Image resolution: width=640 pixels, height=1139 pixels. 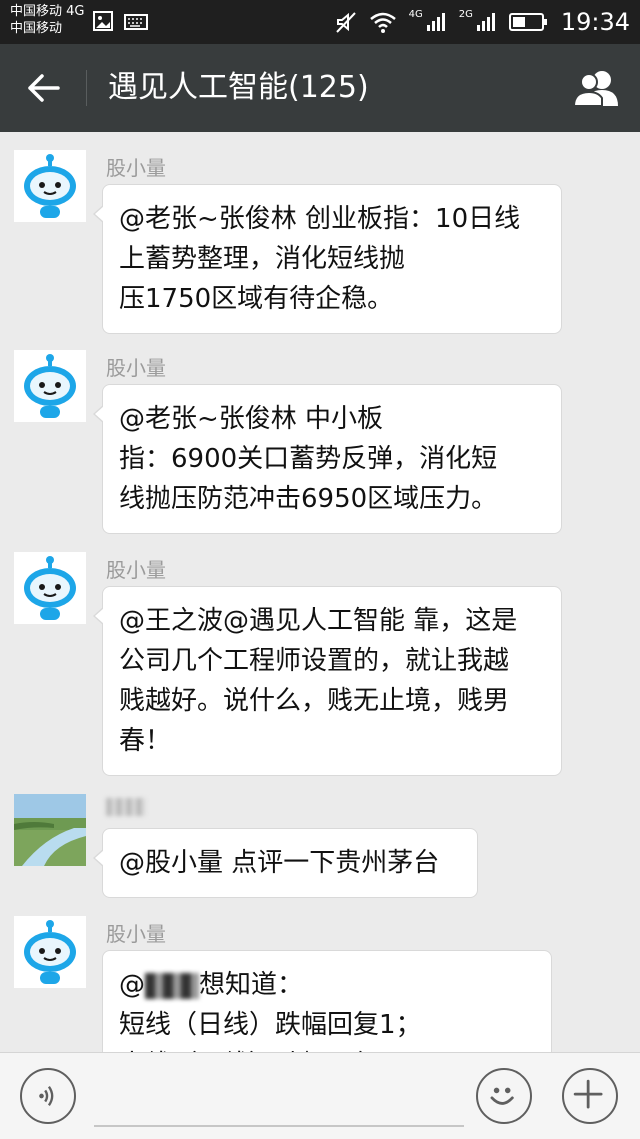 I want to click on title-bar: 遇见人工智能(125), so click(x=320, y=88).